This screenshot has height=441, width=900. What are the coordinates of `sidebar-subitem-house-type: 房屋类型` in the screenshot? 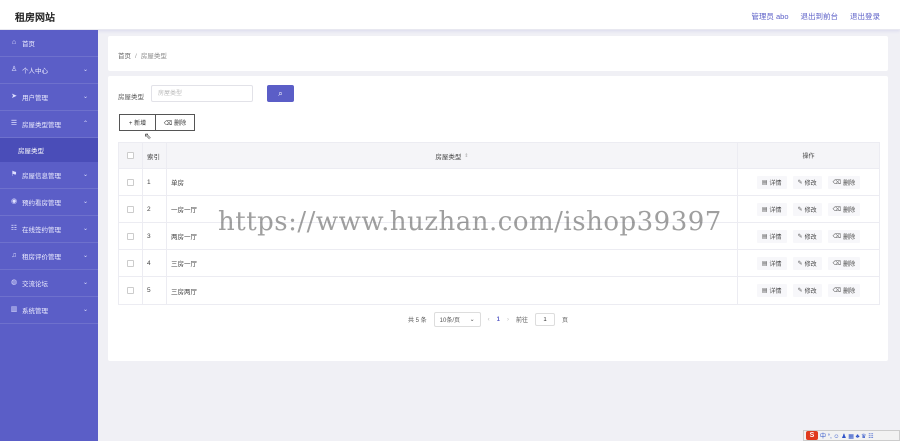 It's located at (49, 150).